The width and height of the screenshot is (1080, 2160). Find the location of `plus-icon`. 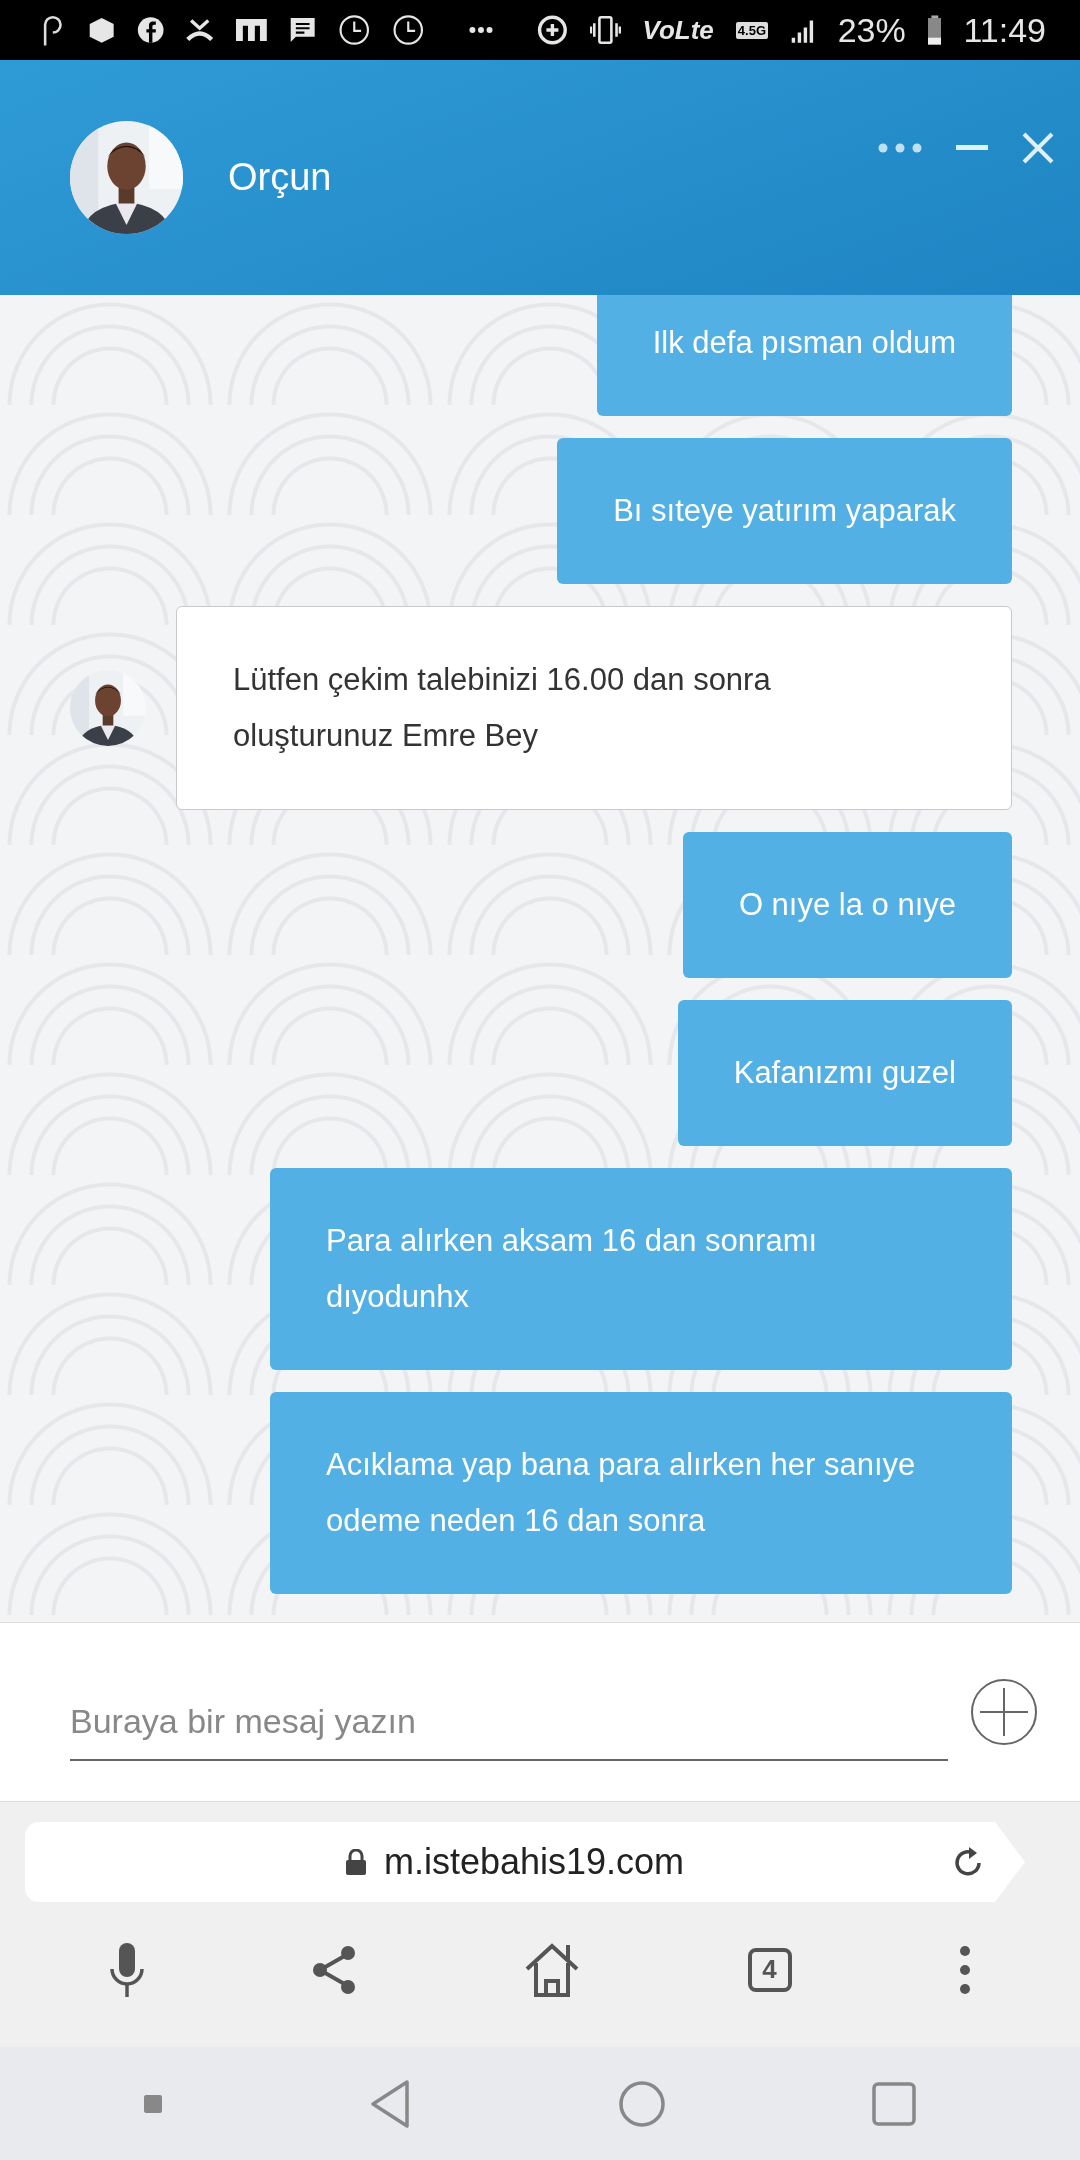

plus-icon is located at coordinates (1004, 1712).